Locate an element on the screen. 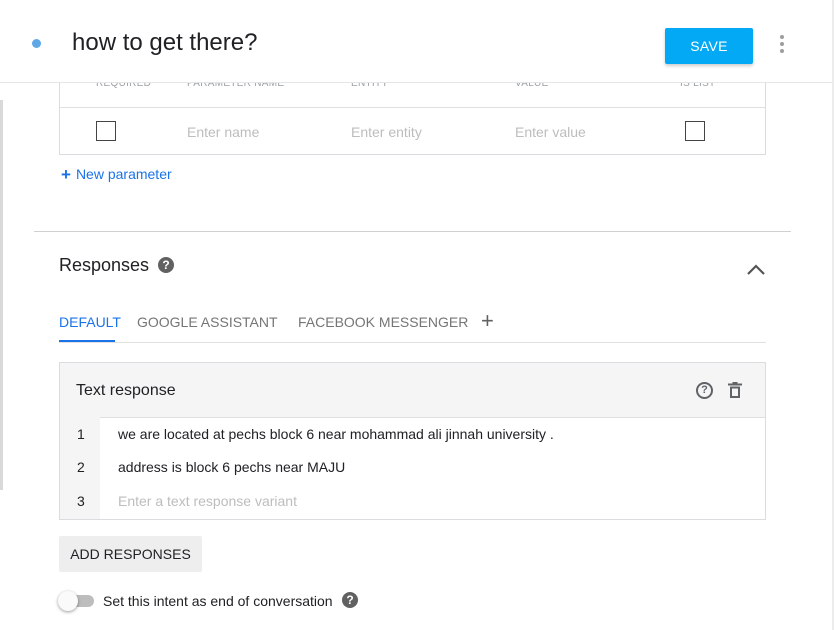 Image resolution: width=834 pixels, height=630 pixels. tab-default: DEFAULT is located at coordinates (90, 322).